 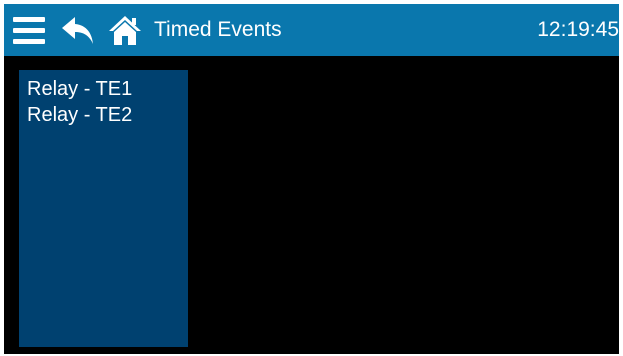 What do you see at coordinates (311, 30) in the screenshot?
I see `top-bar: Timed Events 12:19:45` at bounding box center [311, 30].